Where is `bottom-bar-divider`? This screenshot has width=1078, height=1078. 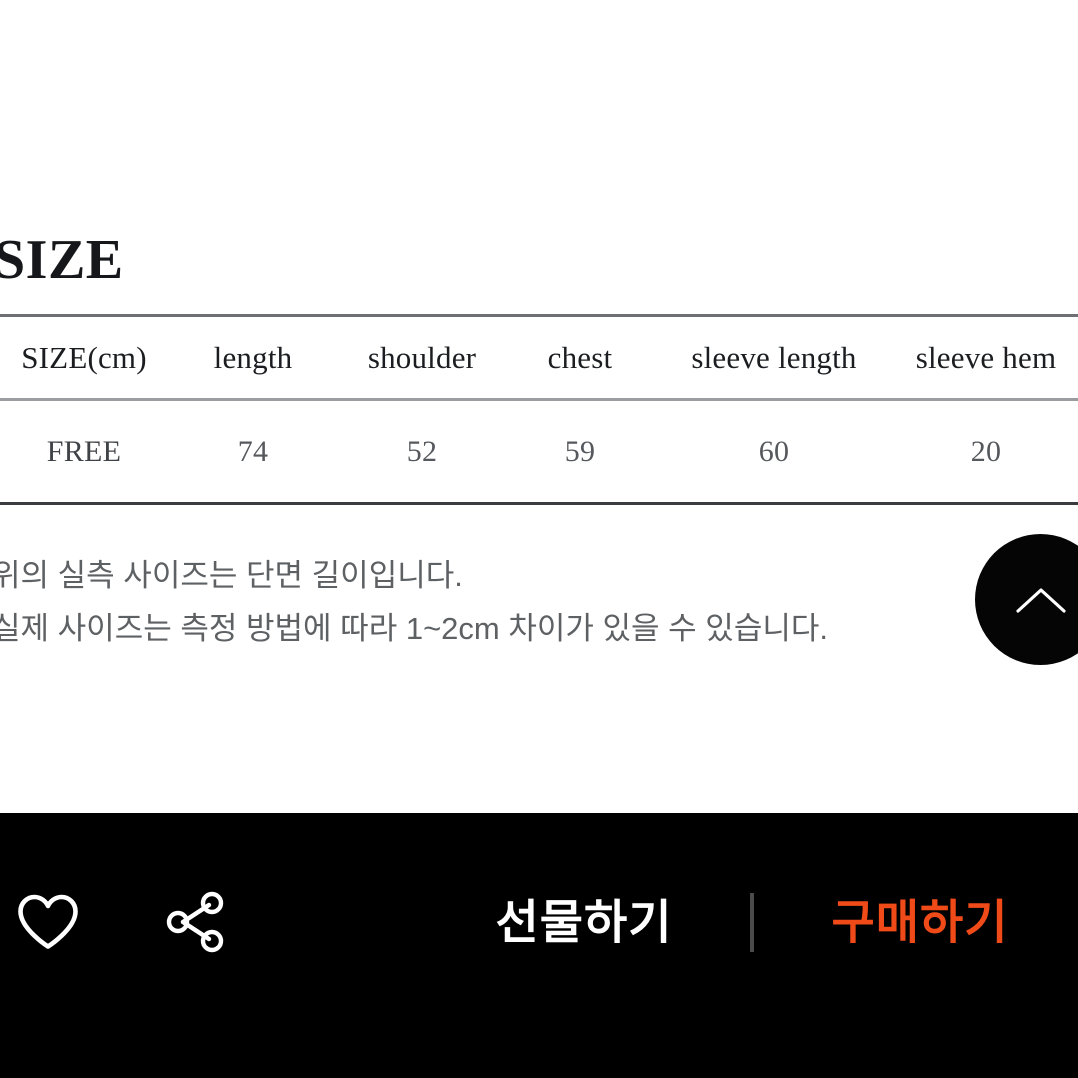 bottom-bar-divider is located at coordinates (752, 922).